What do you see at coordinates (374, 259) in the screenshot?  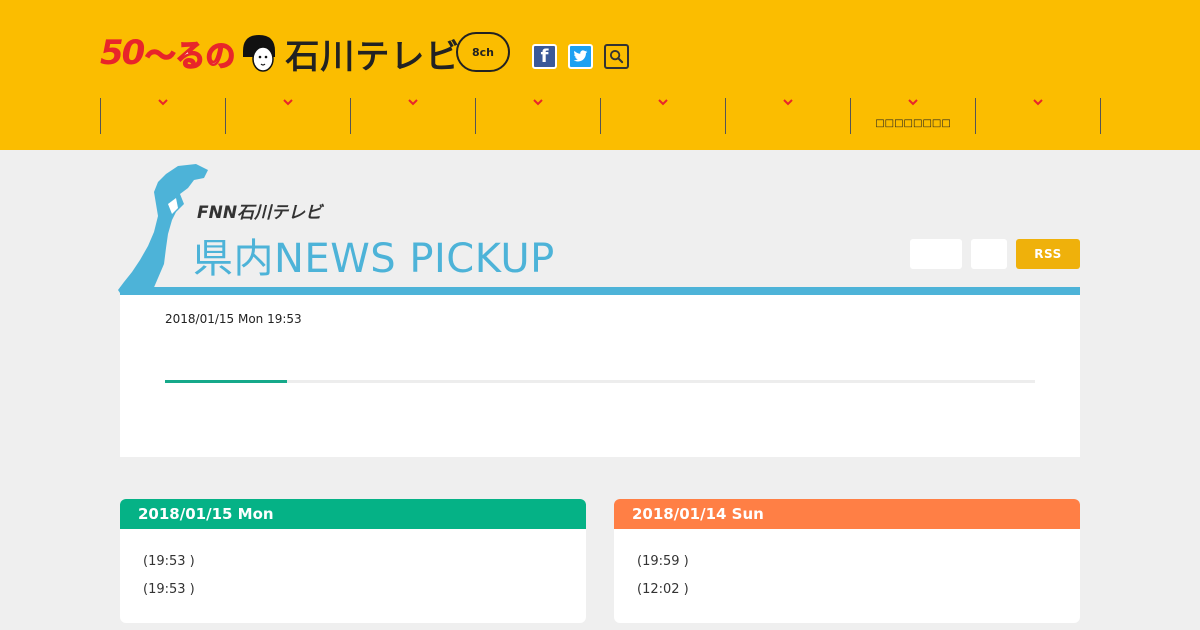 I see `page-title: 県内NEWS PICKUP` at bounding box center [374, 259].